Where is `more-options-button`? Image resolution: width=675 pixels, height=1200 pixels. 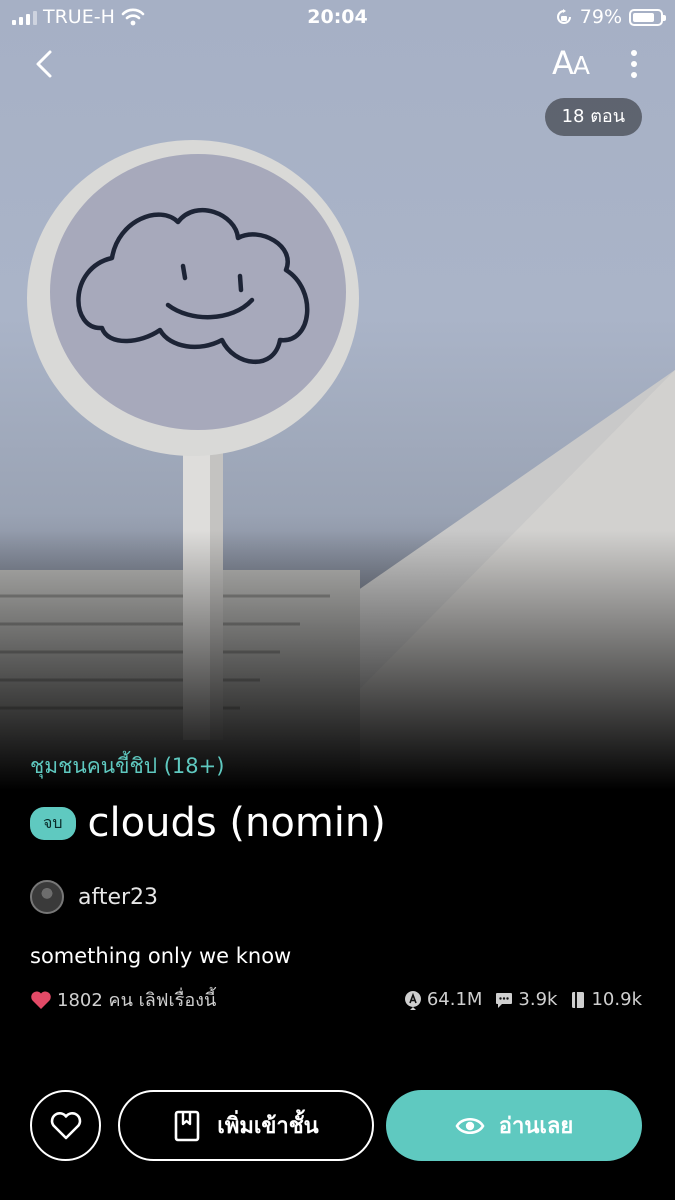 more-options-button is located at coordinates (634, 64).